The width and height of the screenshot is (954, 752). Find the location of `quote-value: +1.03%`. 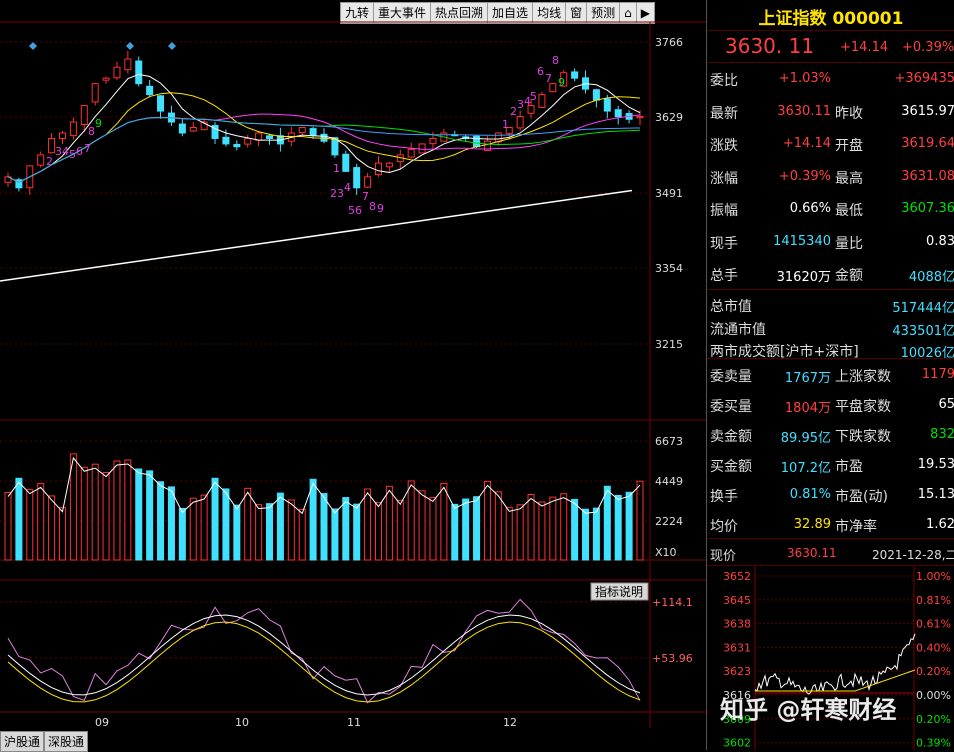

quote-value: +1.03% is located at coordinates (804, 78).